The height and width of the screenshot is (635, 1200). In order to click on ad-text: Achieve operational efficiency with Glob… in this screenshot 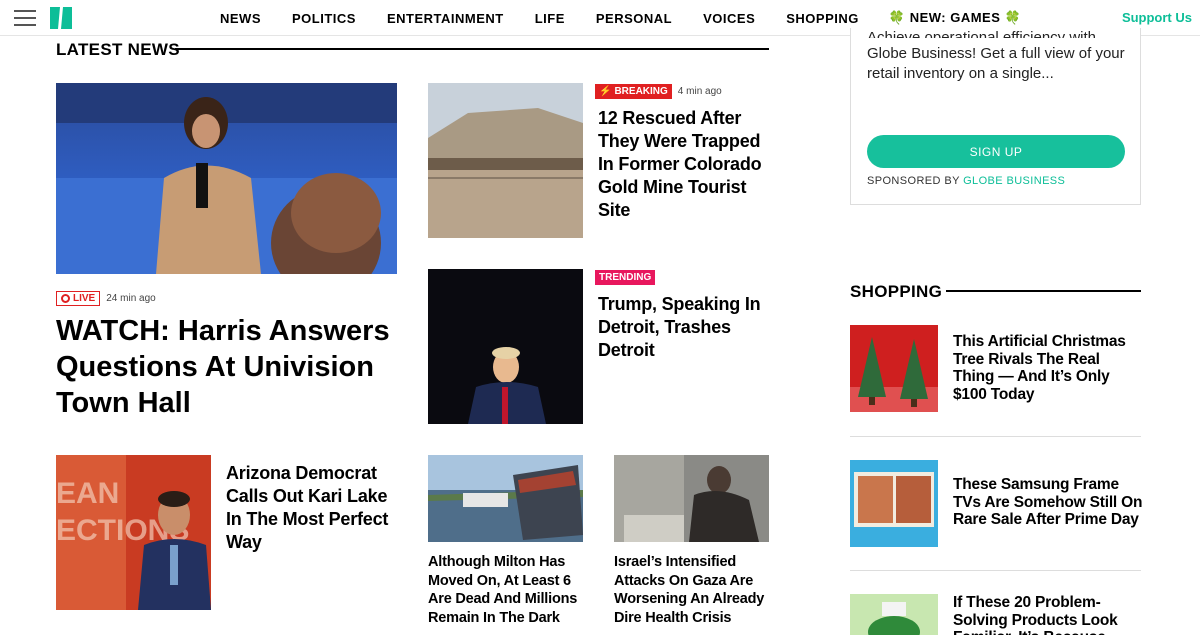, I will do `click(997, 56)`.